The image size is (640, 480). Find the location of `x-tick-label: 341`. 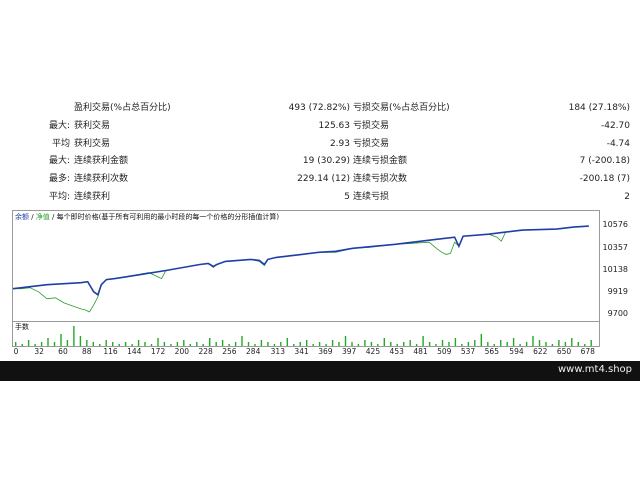

x-tick-label: 341 is located at coordinates (301, 351).